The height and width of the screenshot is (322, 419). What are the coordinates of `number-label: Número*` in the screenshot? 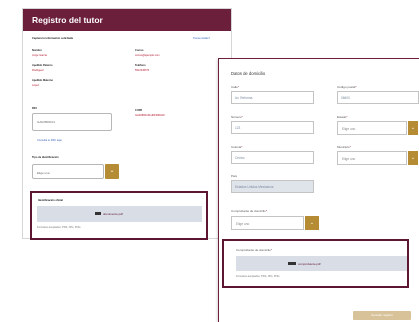 It's located at (237, 117).